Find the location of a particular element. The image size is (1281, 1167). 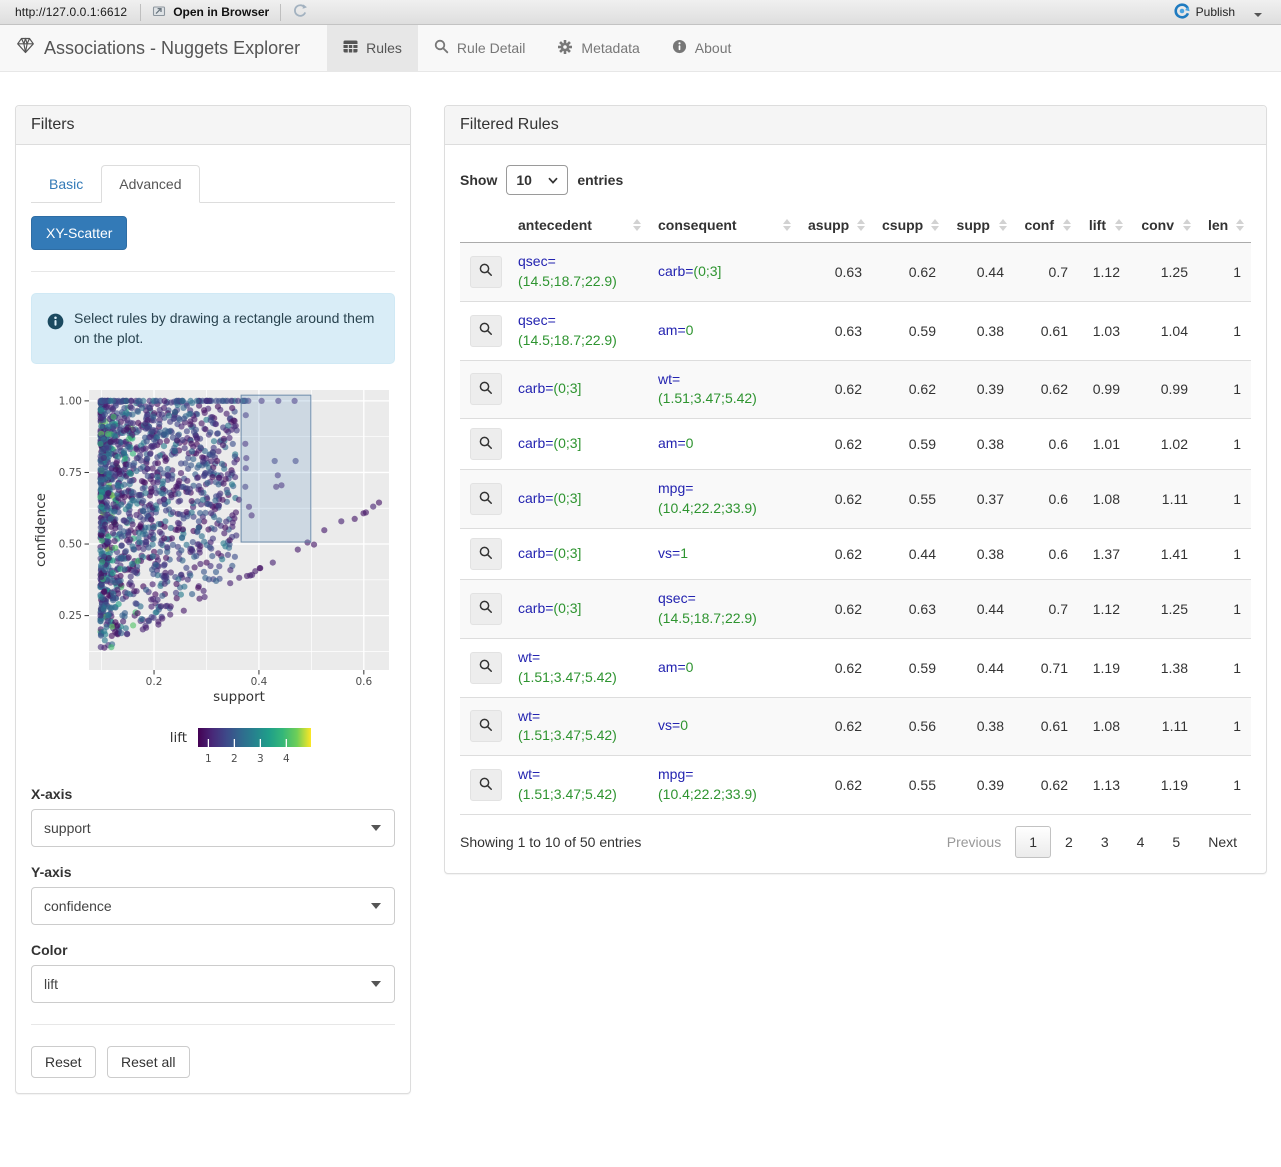

next-page-button: Next is located at coordinates (1222, 842).